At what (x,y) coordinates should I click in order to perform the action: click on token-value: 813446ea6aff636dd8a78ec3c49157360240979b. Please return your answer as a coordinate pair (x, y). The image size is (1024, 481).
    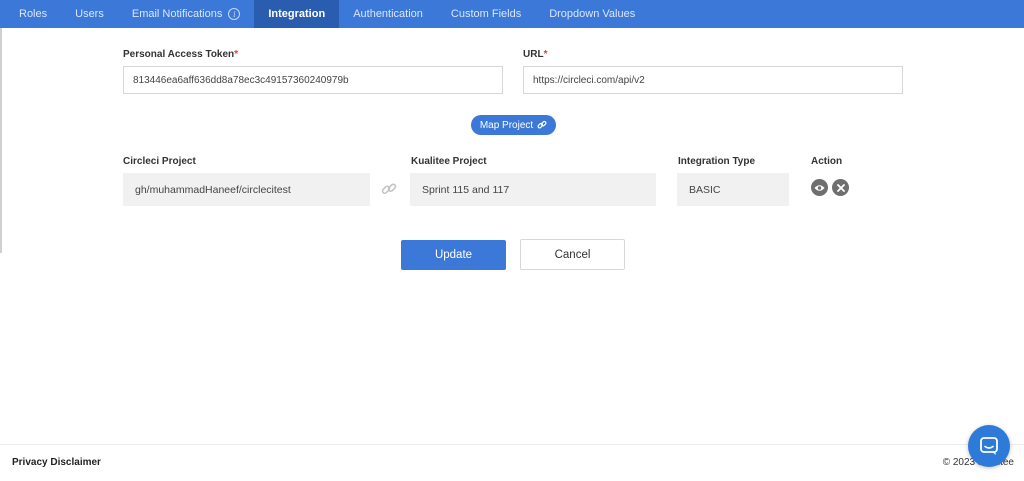
    Looking at the image, I should click on (241, 80).